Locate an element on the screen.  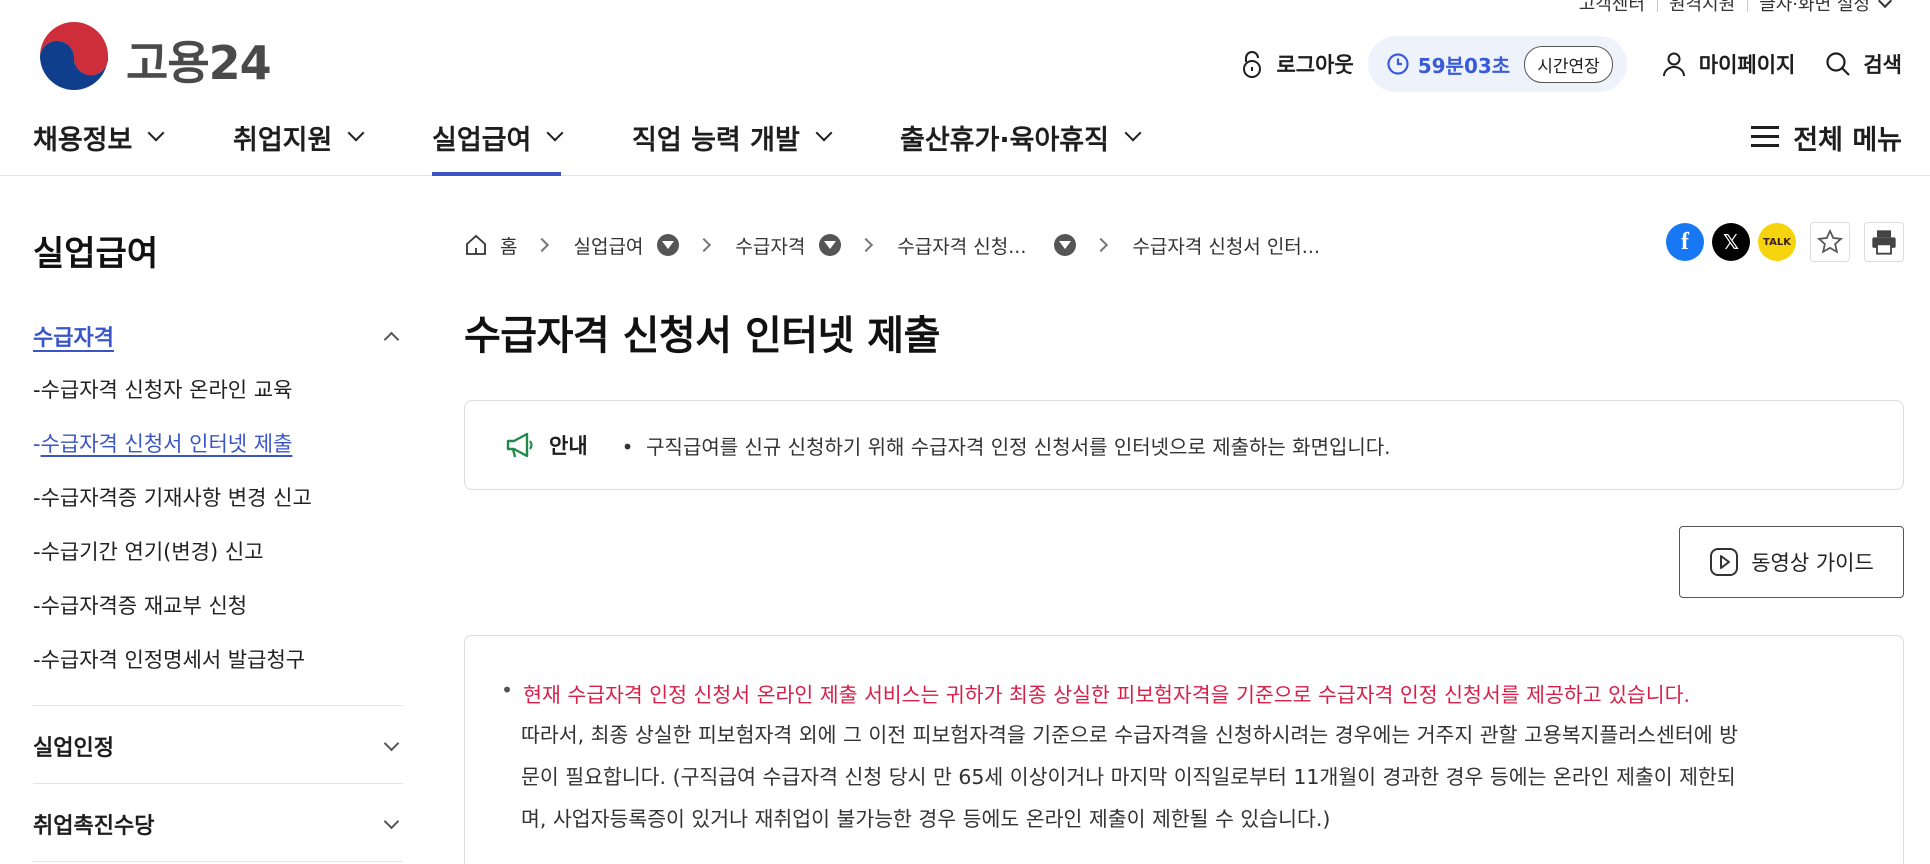
kakao-label: TALK is located at coordinates (1777, 242).